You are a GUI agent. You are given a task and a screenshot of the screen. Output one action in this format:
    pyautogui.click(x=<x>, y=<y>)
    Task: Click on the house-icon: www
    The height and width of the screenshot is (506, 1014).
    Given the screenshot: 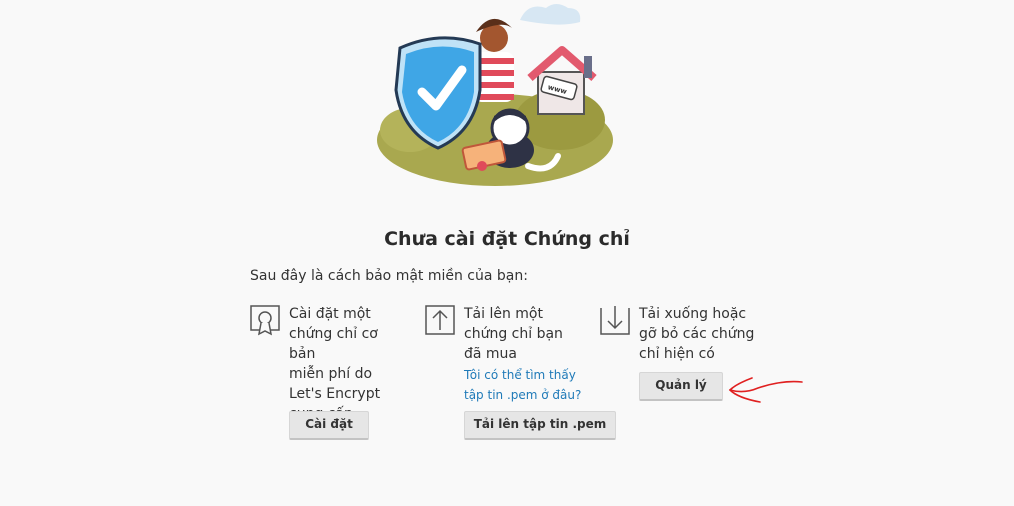 What is the action you would take?
    pyautogui.click(x=562, y=80)
    